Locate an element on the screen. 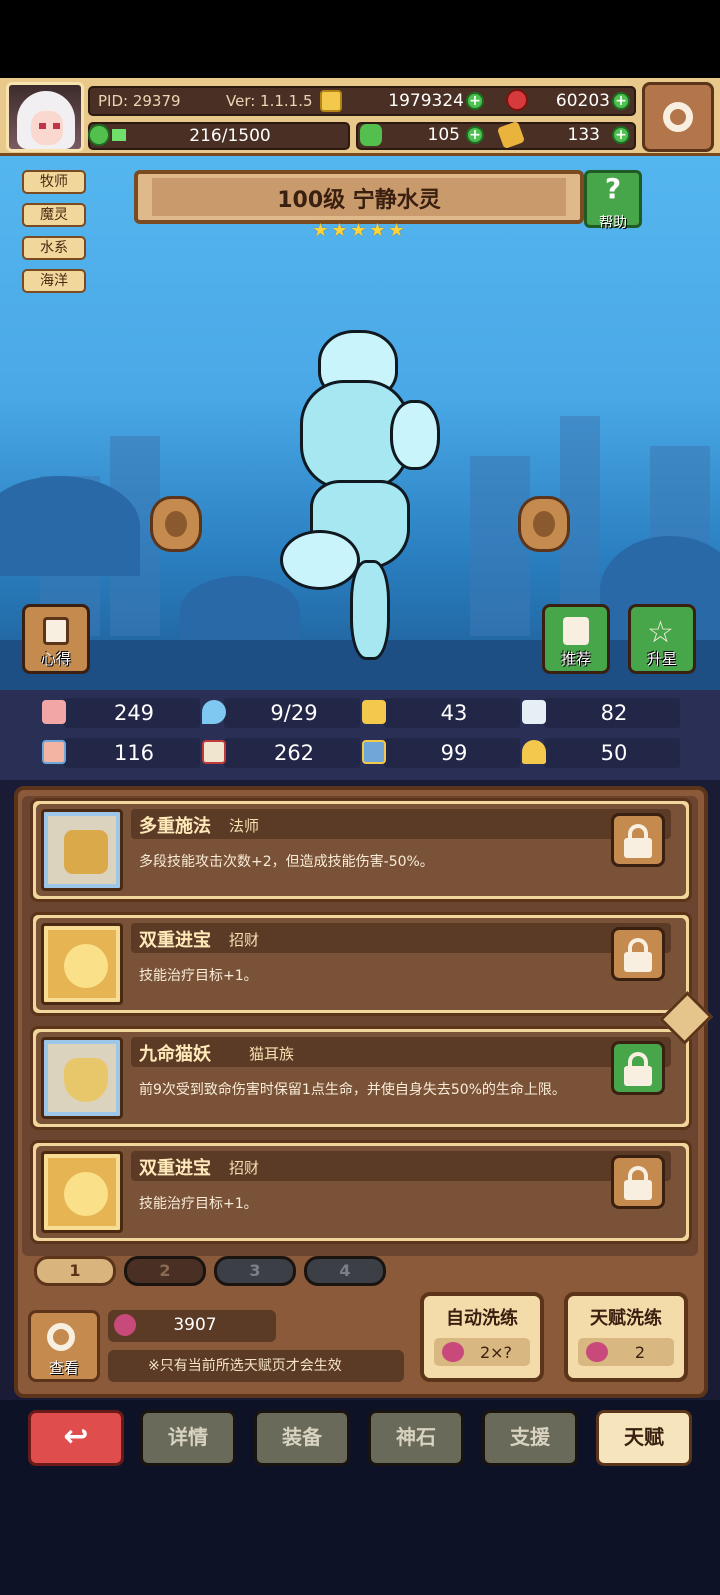 This screenshot has width=720, height=1595. talent-tag: 猫耳族 is located at coordinates (272, 1054).